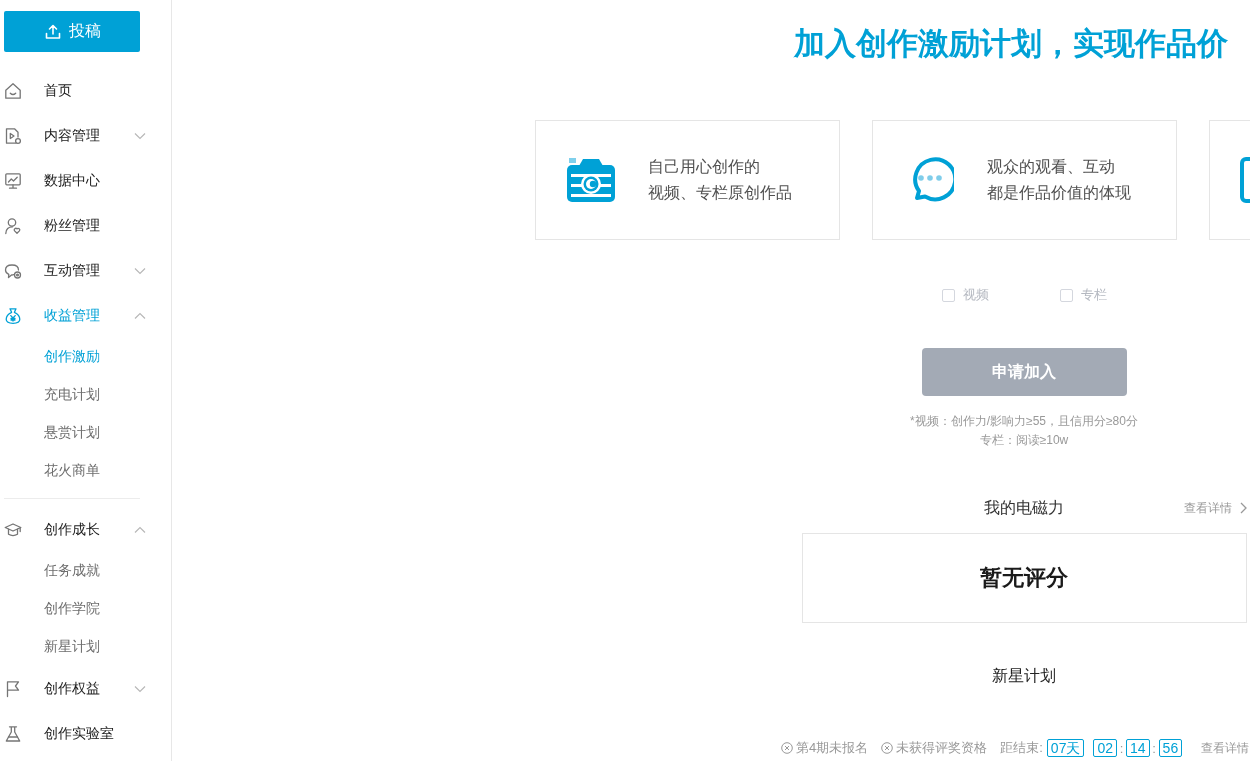 This screenshot has height=761, width=1250. What do you see at coordinates (832, 748) in the screenshot?
I see `status-text: 第4期未报名` at bounding box center [832, 748].